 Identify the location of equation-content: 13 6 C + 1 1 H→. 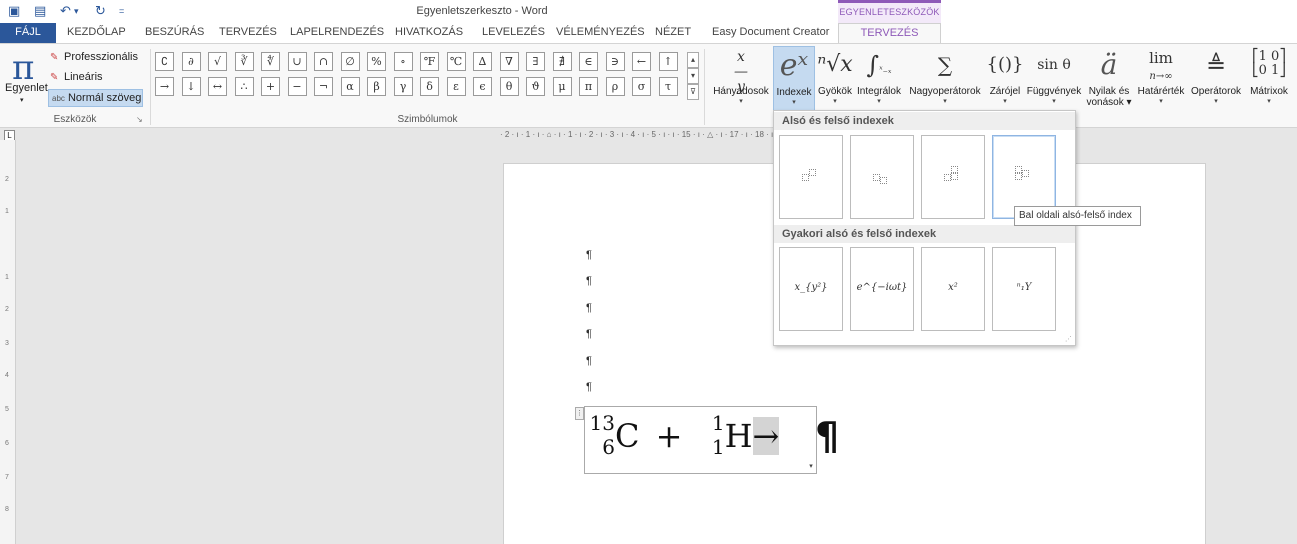
(684, 437).